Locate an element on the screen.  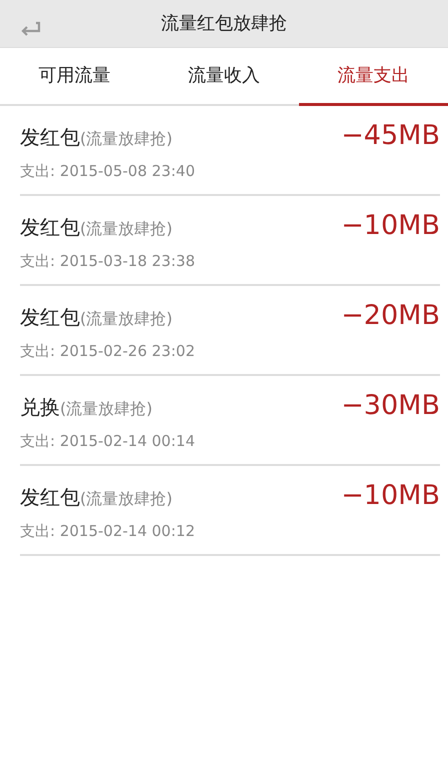
tab: 可用流量 is located at coordinates (75, 77).